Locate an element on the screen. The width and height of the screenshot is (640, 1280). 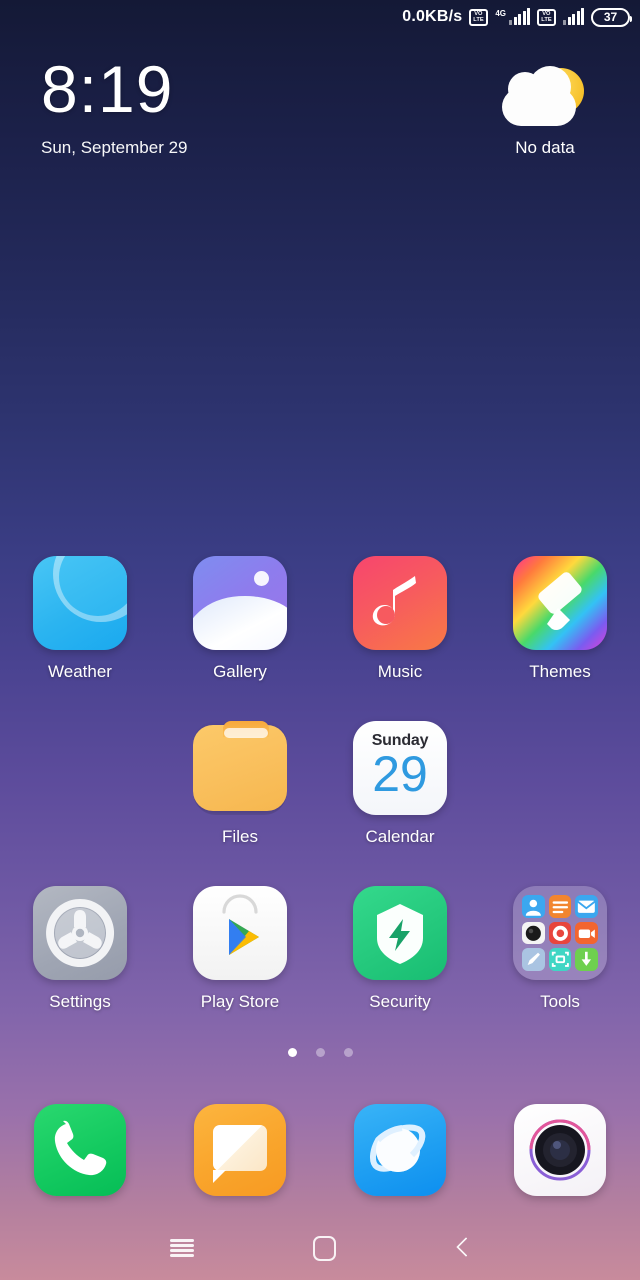
calendar-day-number: 29 is located at coordinates (400, 774).